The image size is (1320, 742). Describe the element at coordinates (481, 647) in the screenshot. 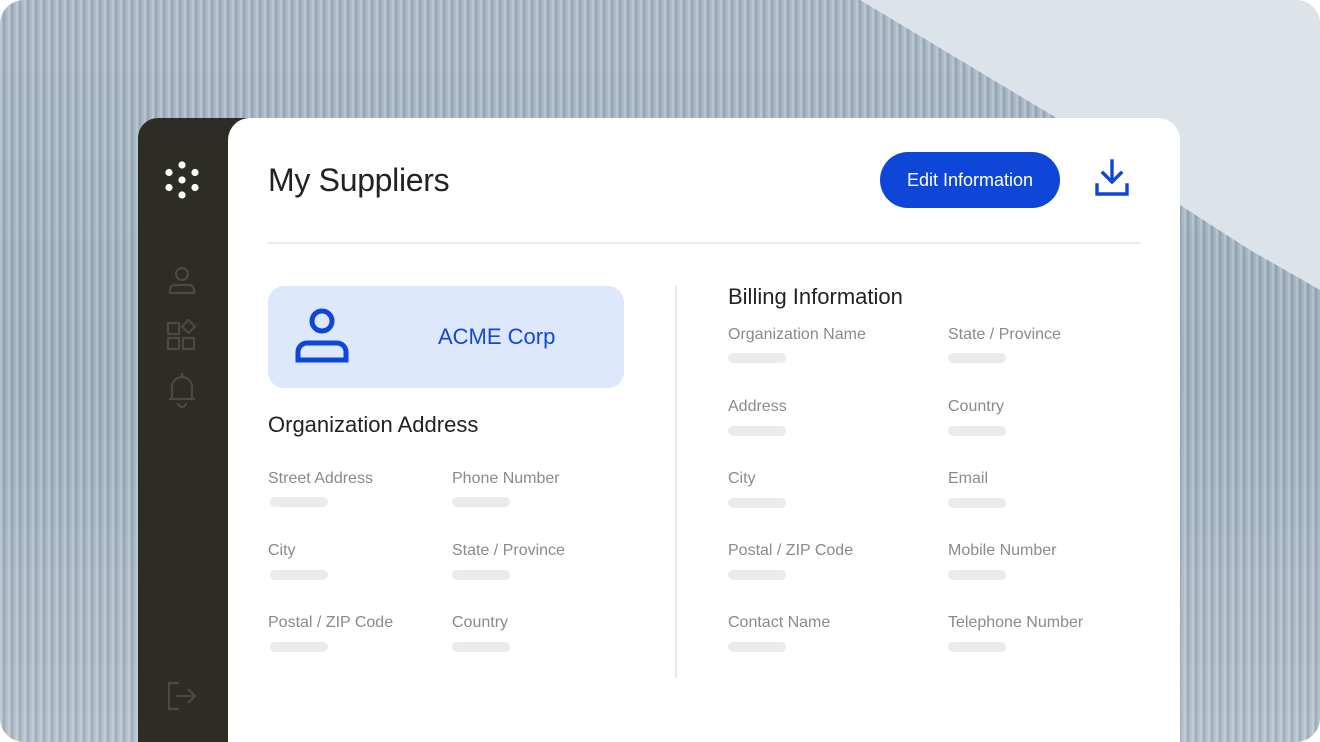

I see `field-value-country` at that location.